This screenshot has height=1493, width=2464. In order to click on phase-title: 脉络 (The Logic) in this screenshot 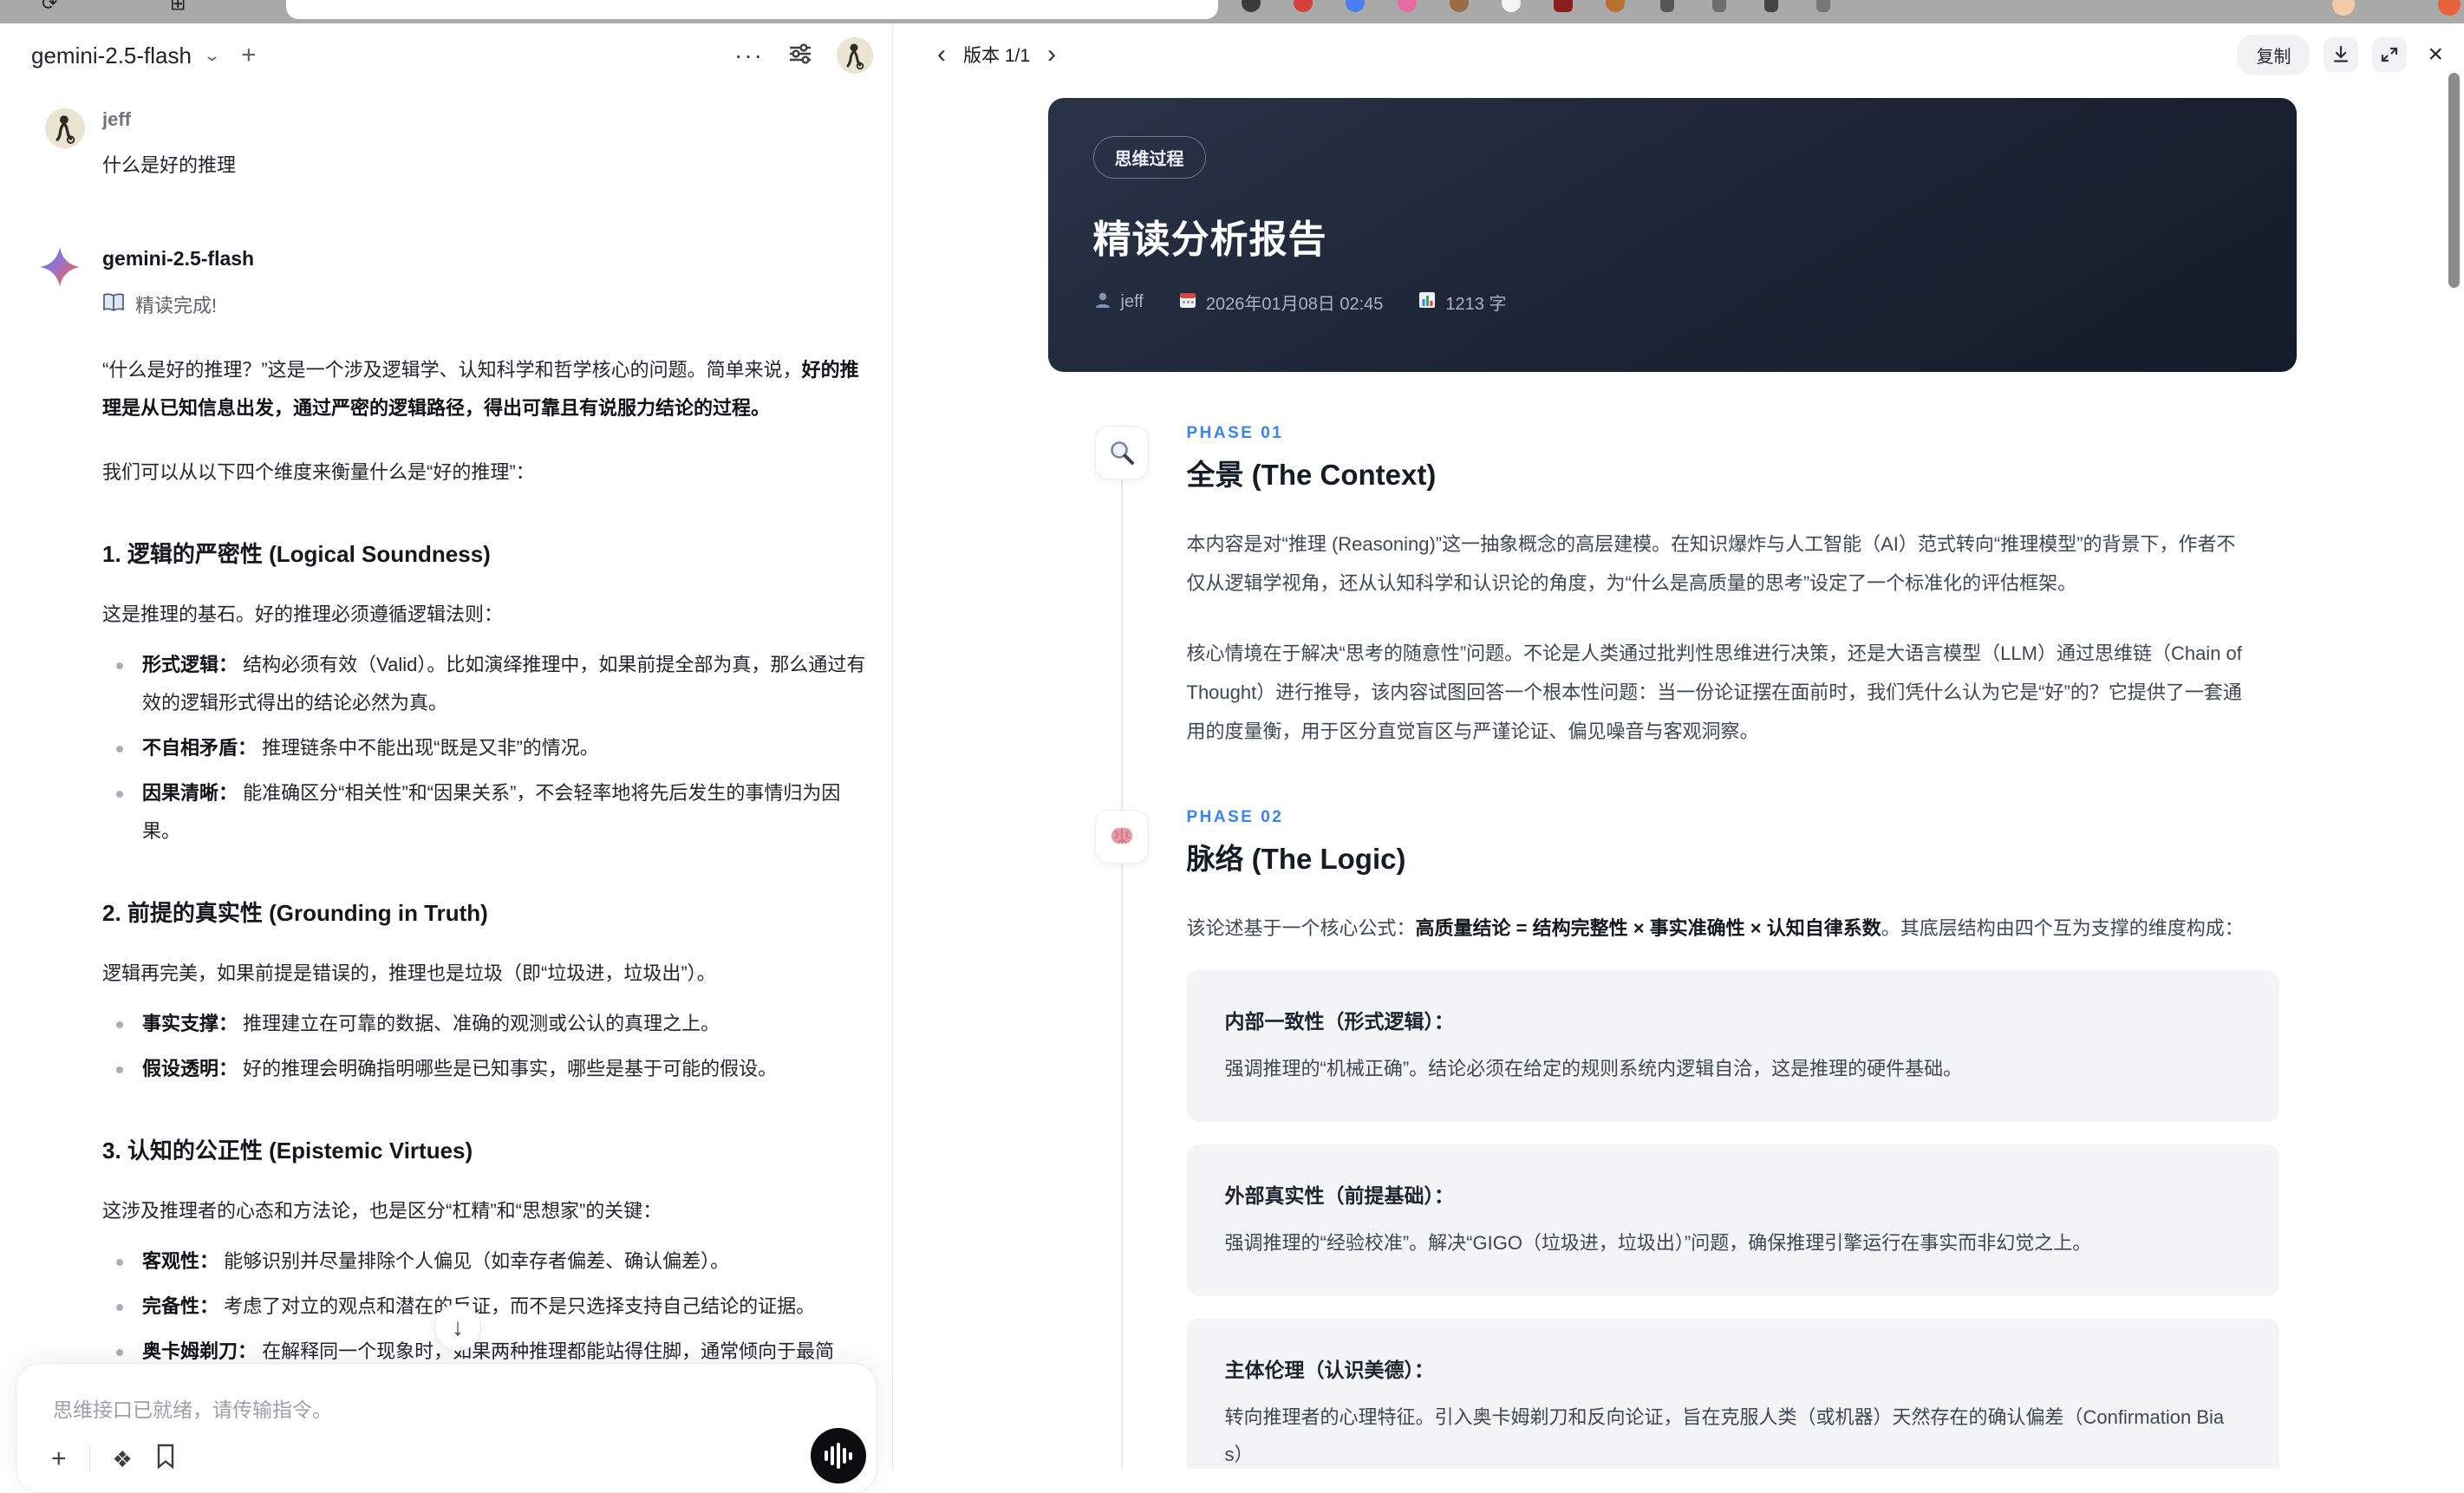, I will do `click(1296, 859)`.